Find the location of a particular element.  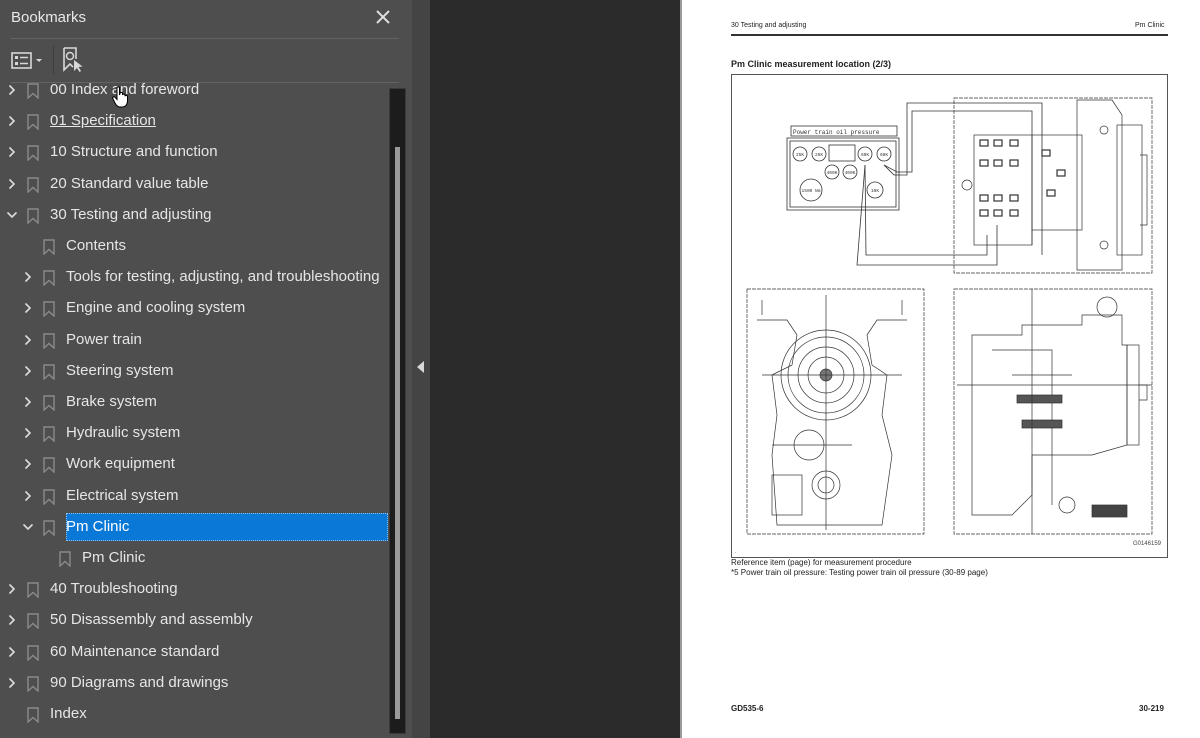

bookmark-item: Hydraulic system is located at coordinates (194, 433).